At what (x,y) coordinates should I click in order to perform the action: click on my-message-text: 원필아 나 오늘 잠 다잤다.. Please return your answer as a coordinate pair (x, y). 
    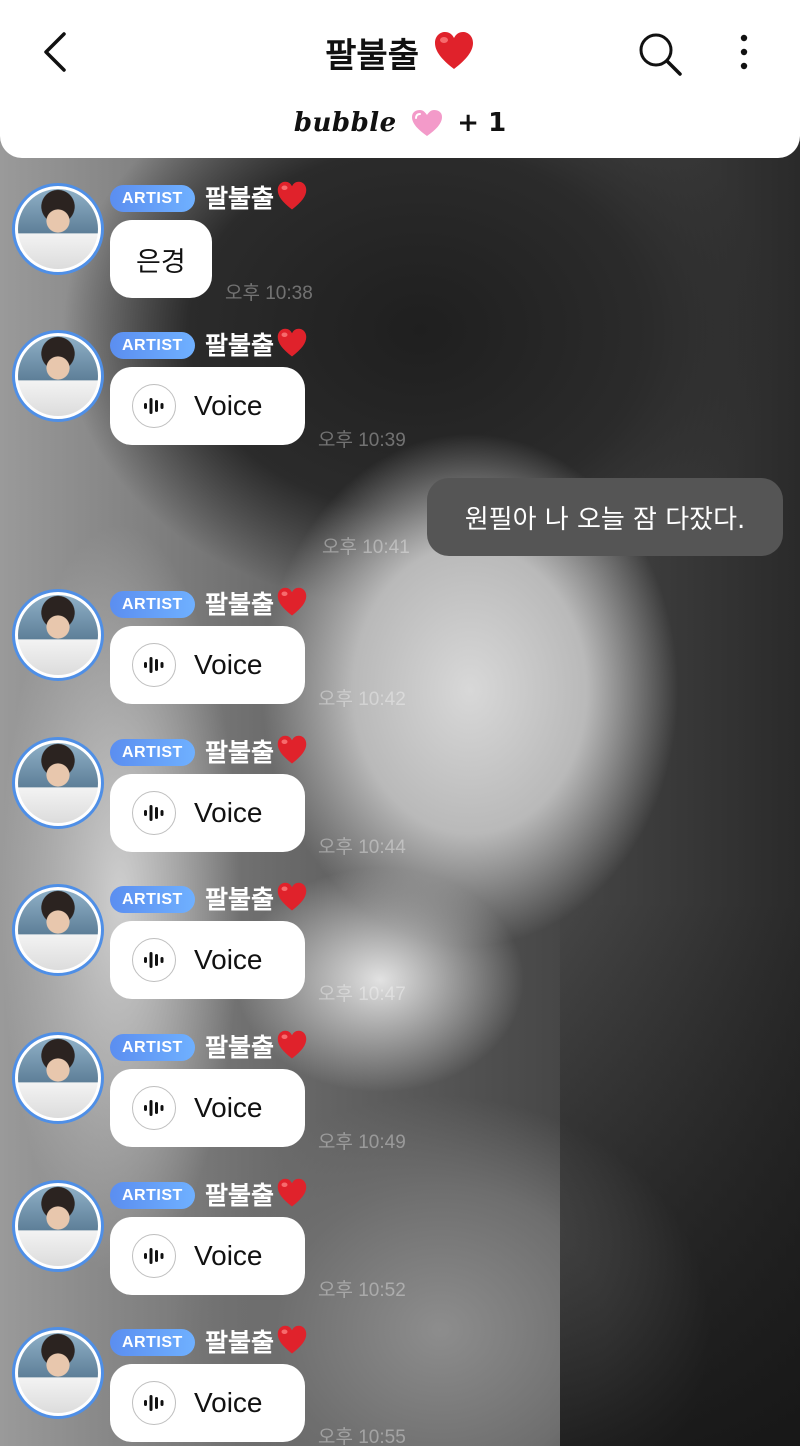
    Looking at the image, I should click on (605, 519).